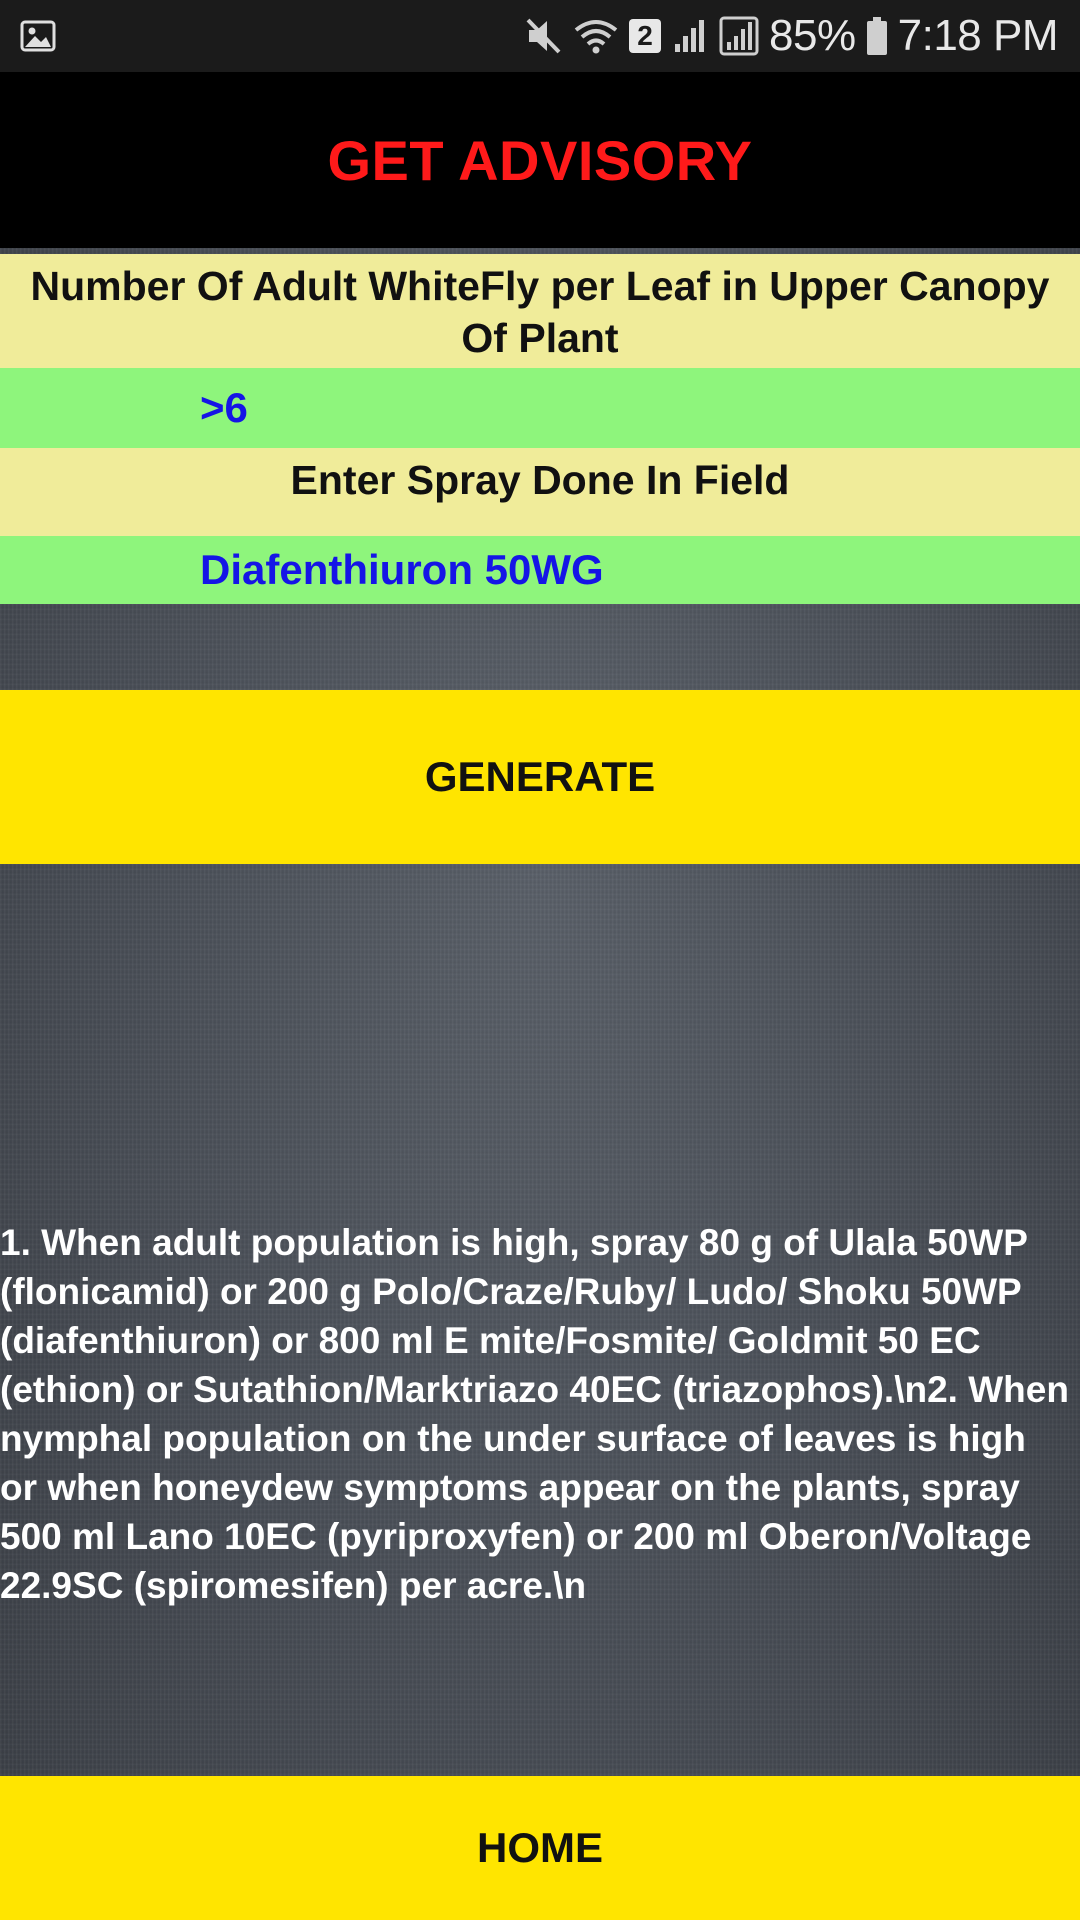 Image resolution: width=1080 pixels, height=1920 pixels. I want to click on clock: 7:18 PM, so click(978, 35).